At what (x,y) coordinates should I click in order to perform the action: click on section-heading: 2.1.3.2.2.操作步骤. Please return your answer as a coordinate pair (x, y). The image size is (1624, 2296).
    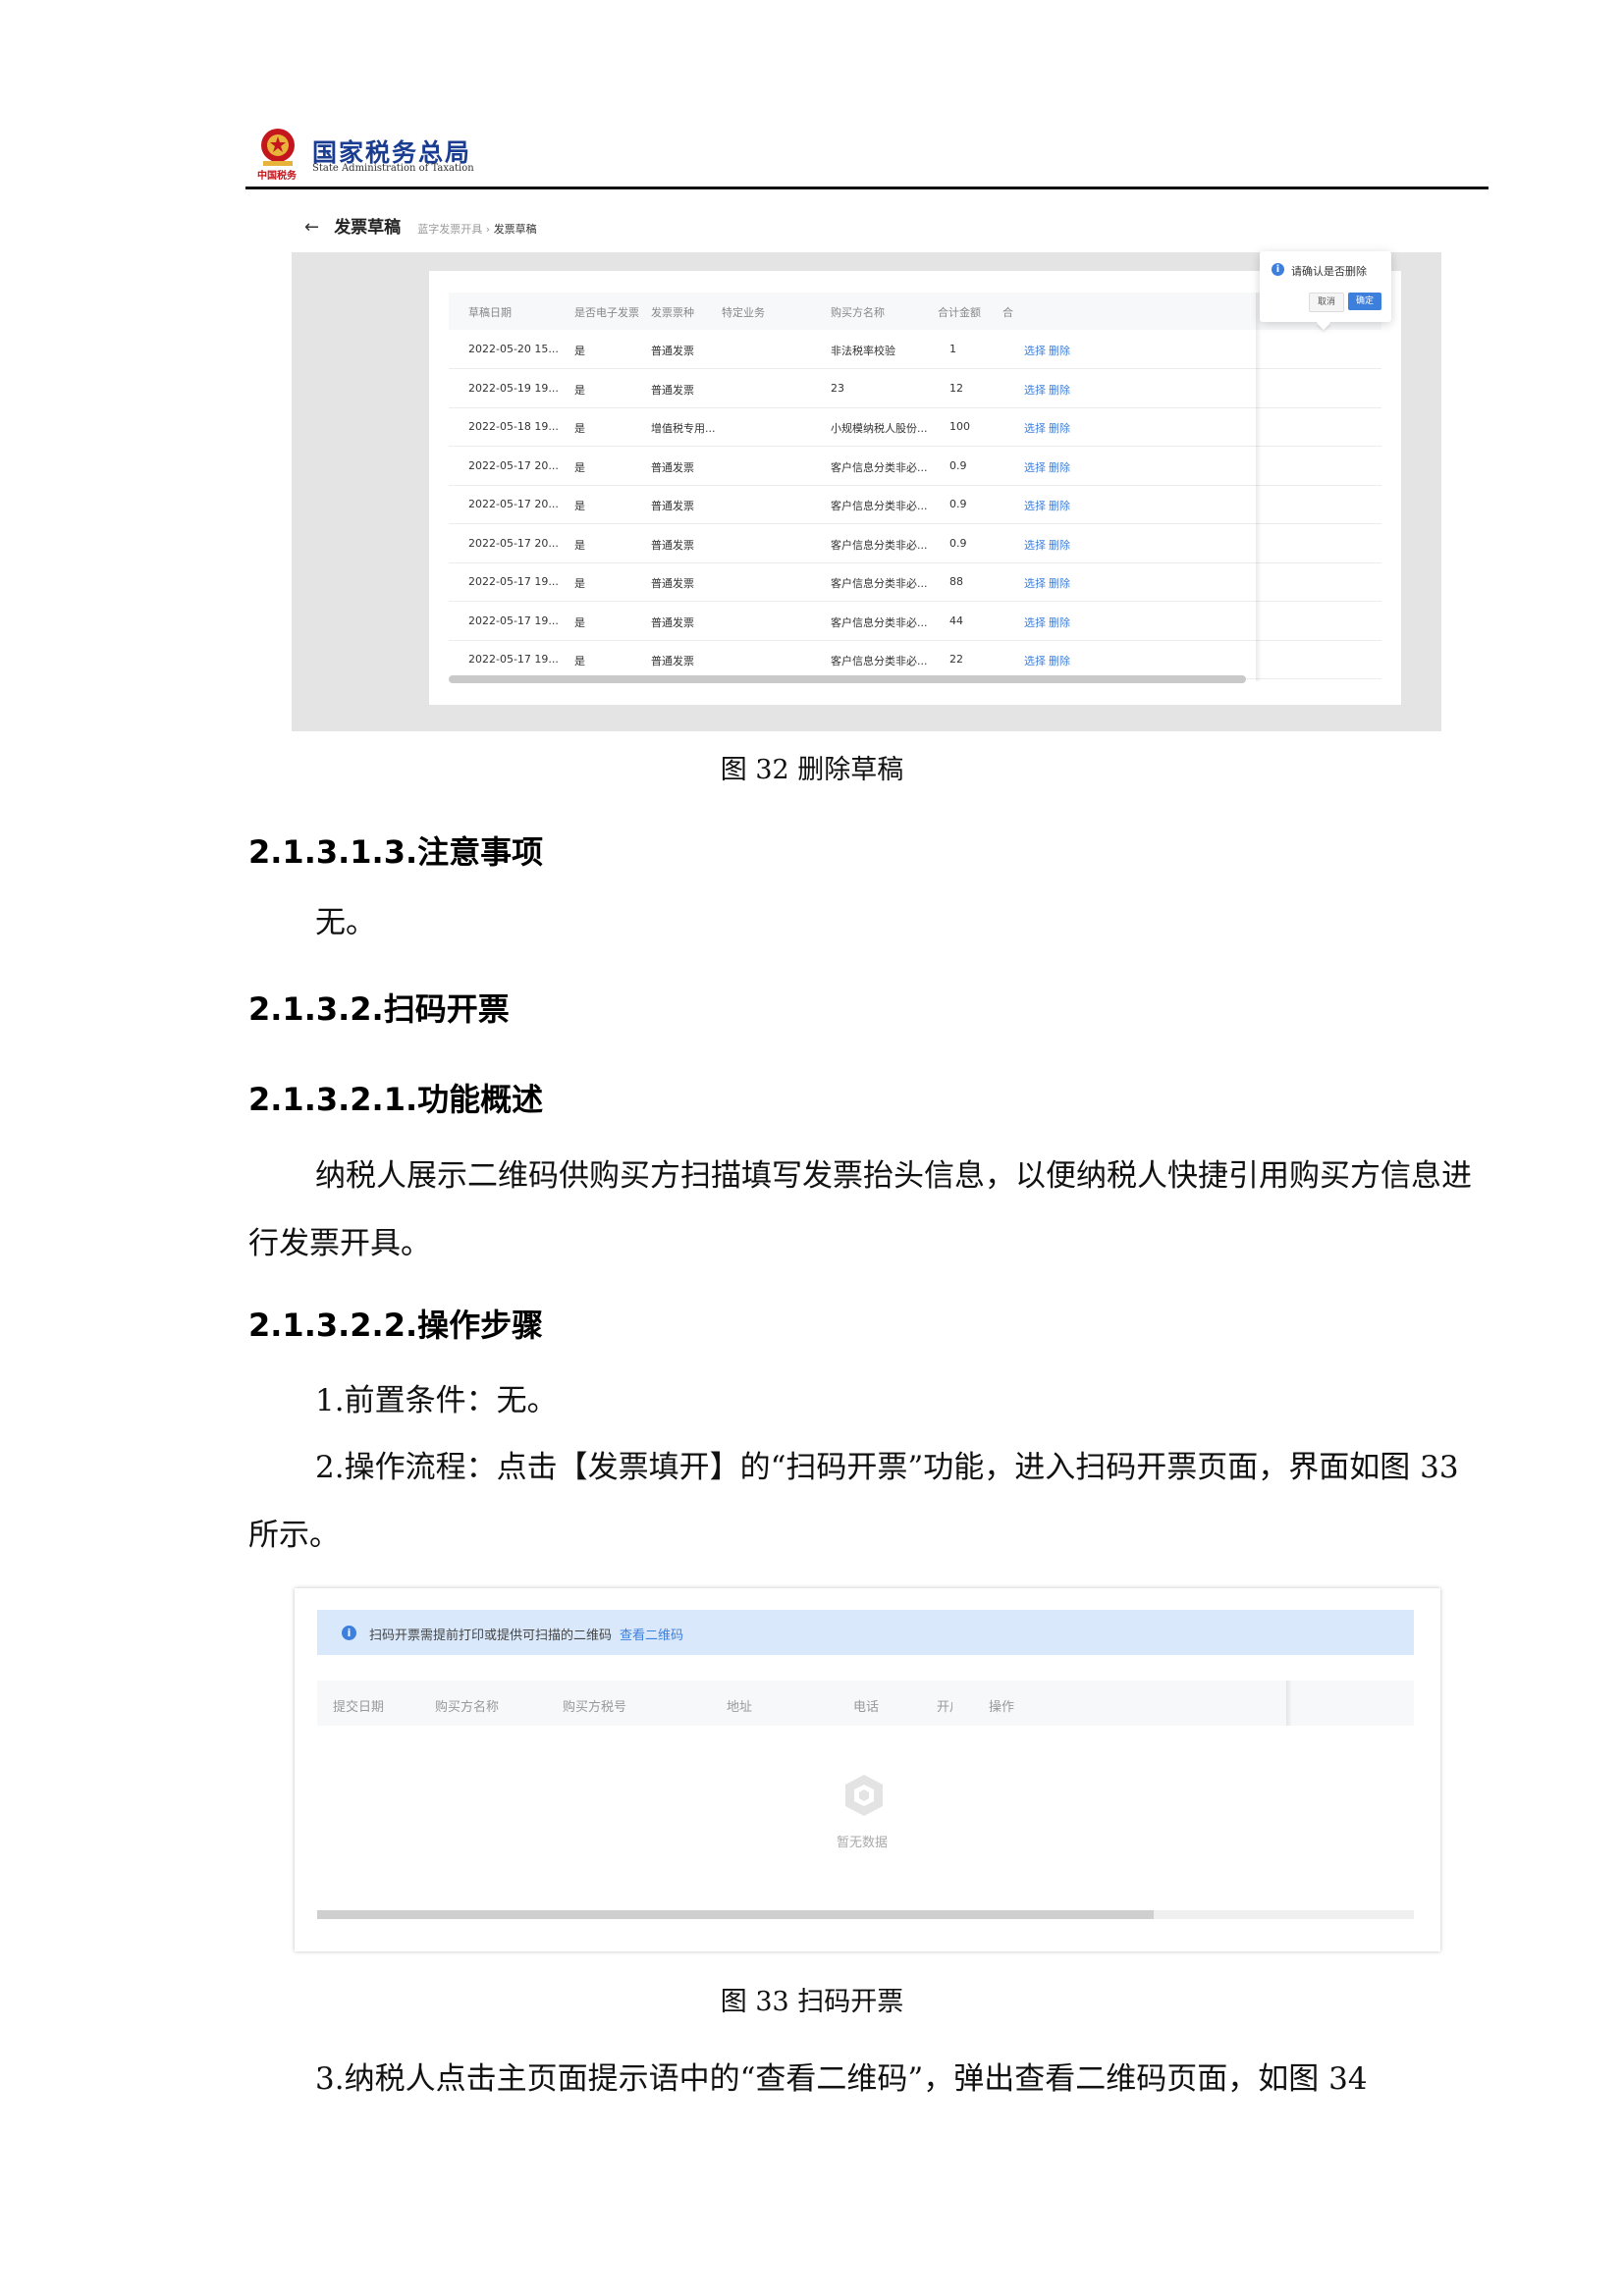
    Looking at the image, I should click on (396, 1326).